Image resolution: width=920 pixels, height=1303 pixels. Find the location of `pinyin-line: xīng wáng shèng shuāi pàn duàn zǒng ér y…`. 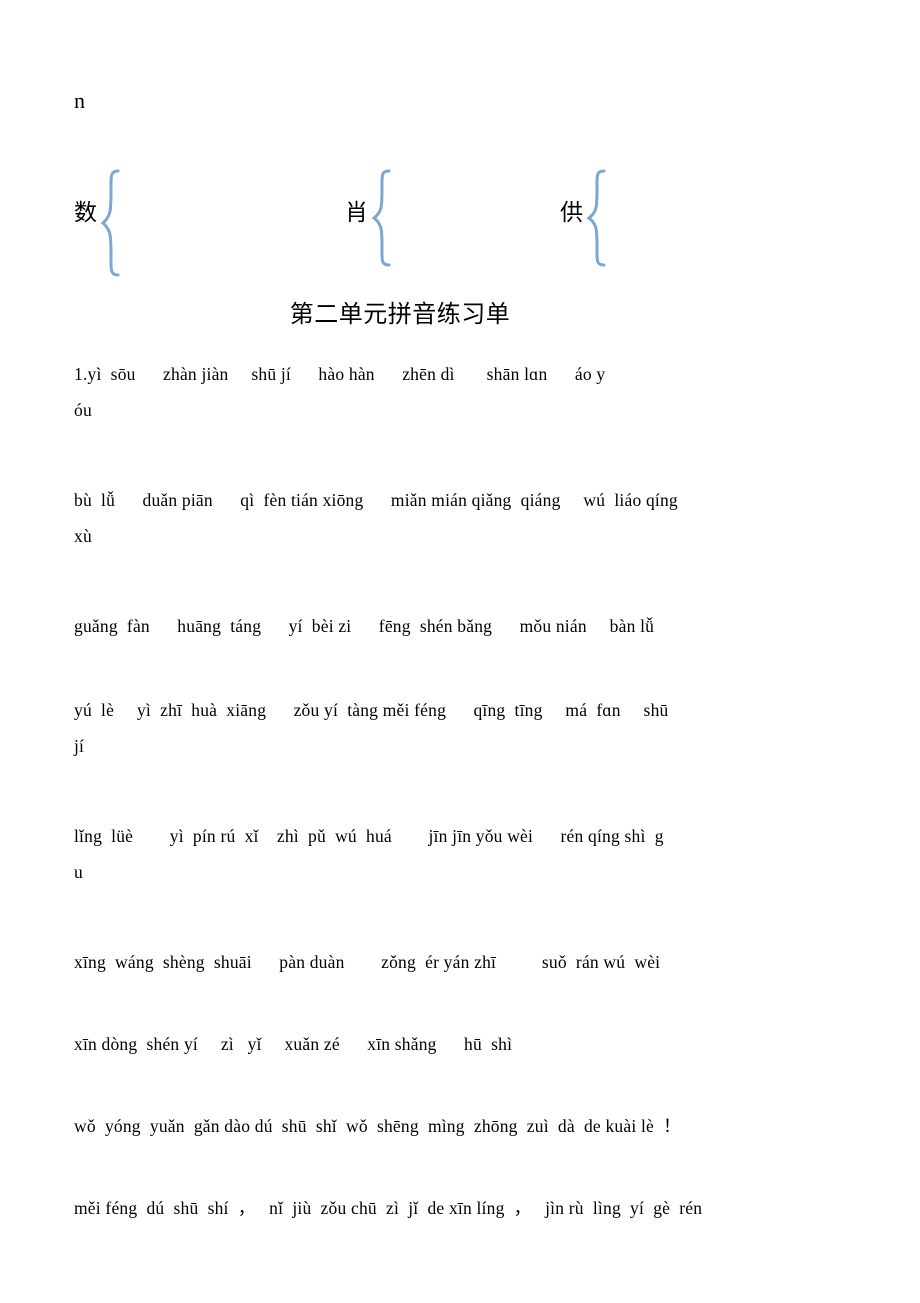

pinyin-line: xīng wáng shèng shuāi pàn duàn zǒng ér y… is located at coordinates (367, 962).